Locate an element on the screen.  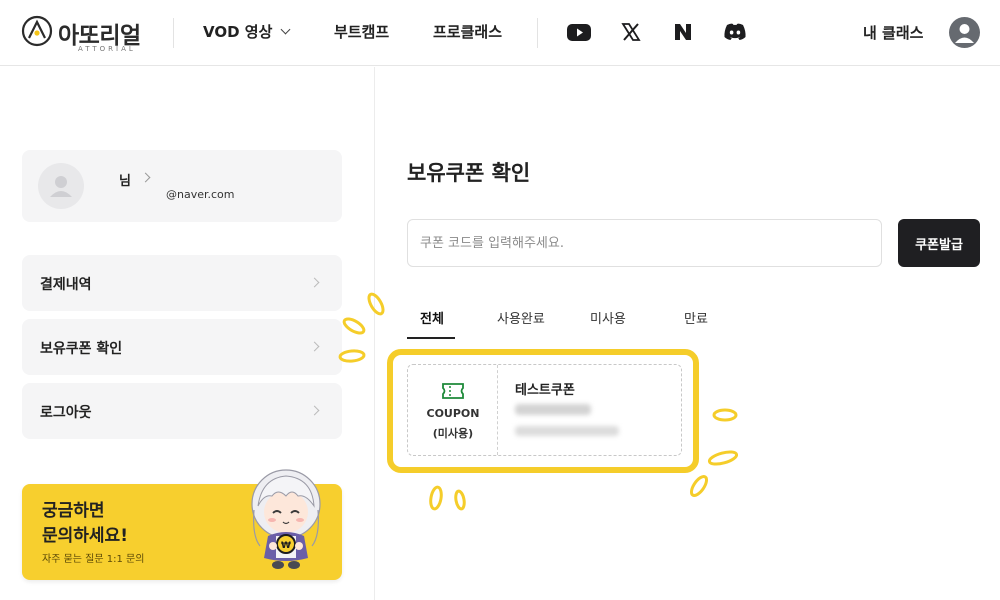
nav-bootcamp-label: 부트캠프 is located at coordinates (362, 32).